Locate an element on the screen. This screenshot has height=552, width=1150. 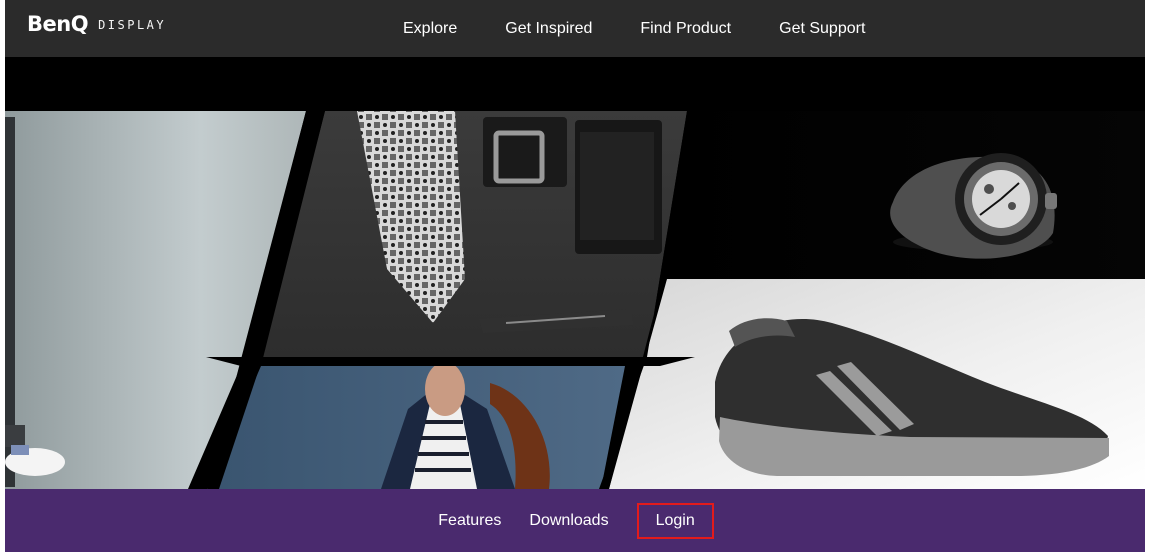
features-link: Features is located at coordinates (469, 521).